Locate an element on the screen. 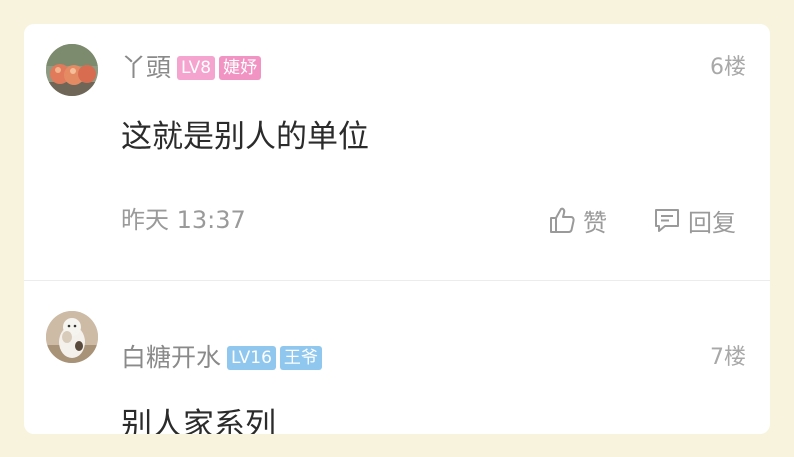 Image resolution: width=794 pixels, height=457 pixels. username: 丫頭 is located at coordinates (146, 68).